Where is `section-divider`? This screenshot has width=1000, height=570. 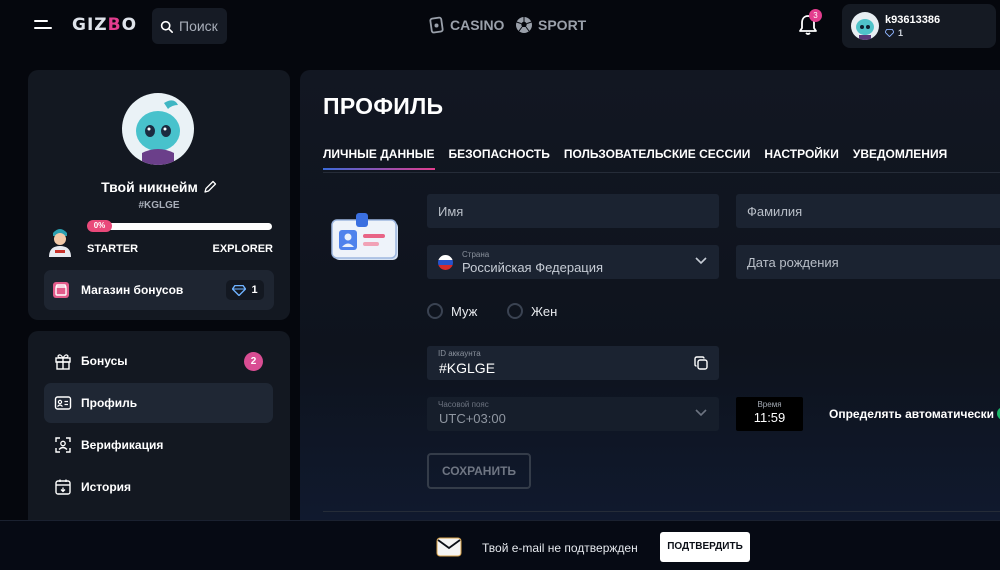
section-divider is located at coordinates (661, 511).